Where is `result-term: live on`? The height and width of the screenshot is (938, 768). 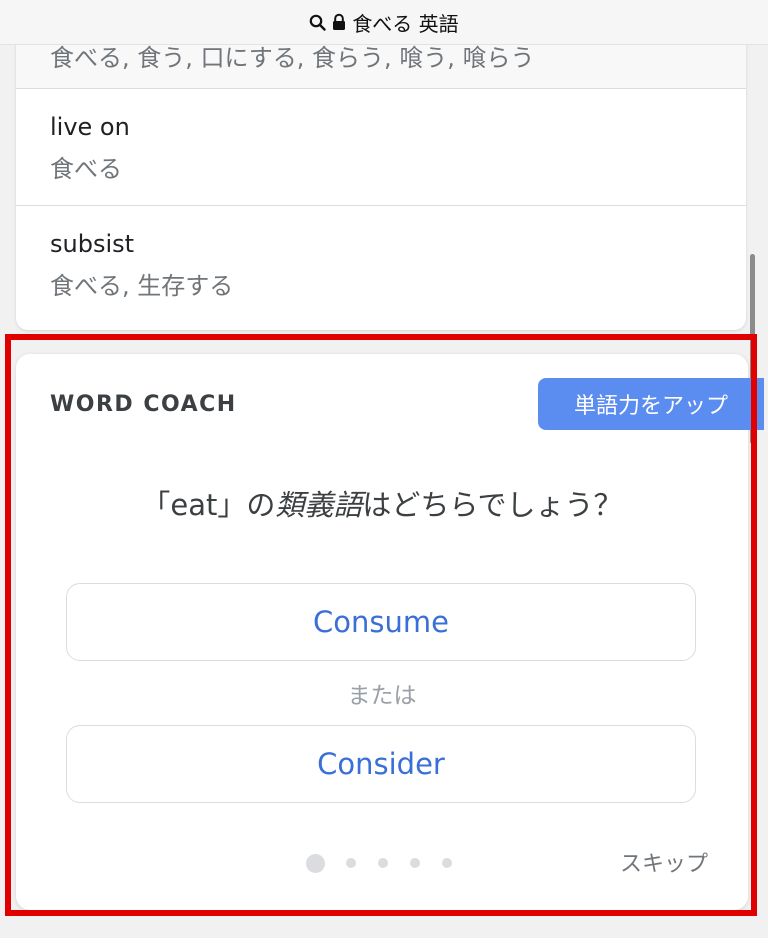 result-term: live on is located at coordinates (90, 127).